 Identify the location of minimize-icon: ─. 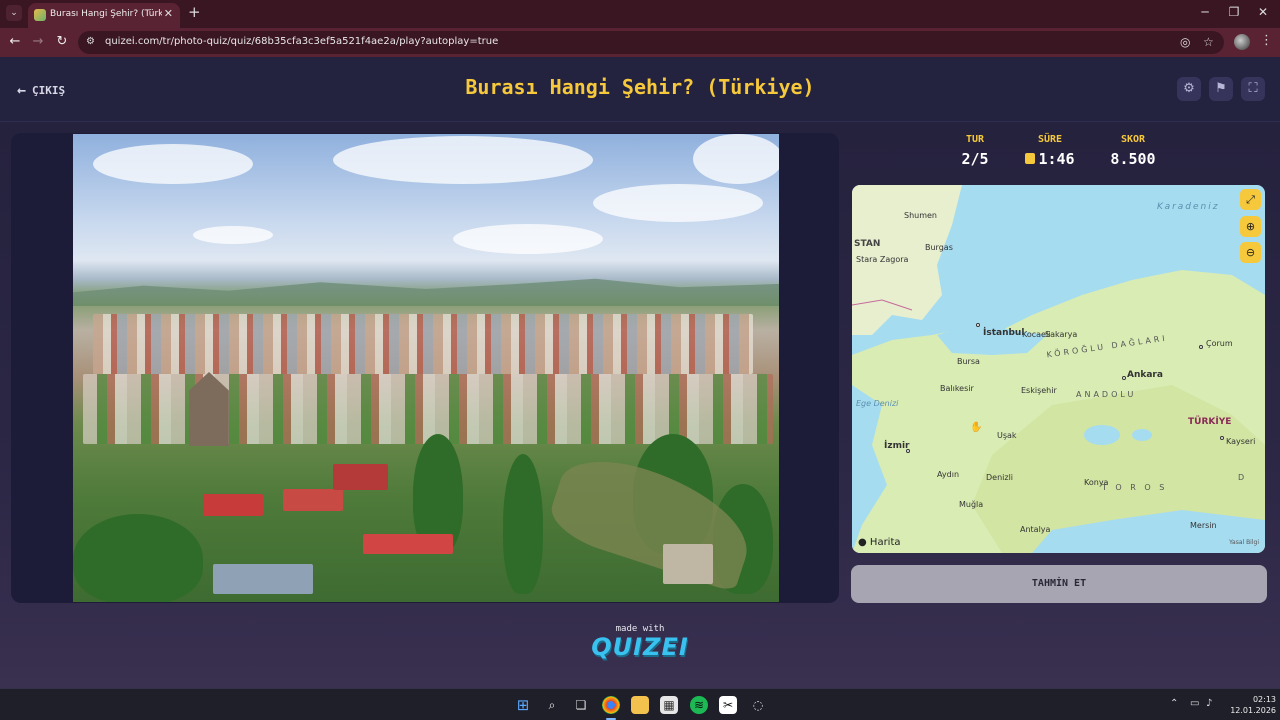
(1205, 12).